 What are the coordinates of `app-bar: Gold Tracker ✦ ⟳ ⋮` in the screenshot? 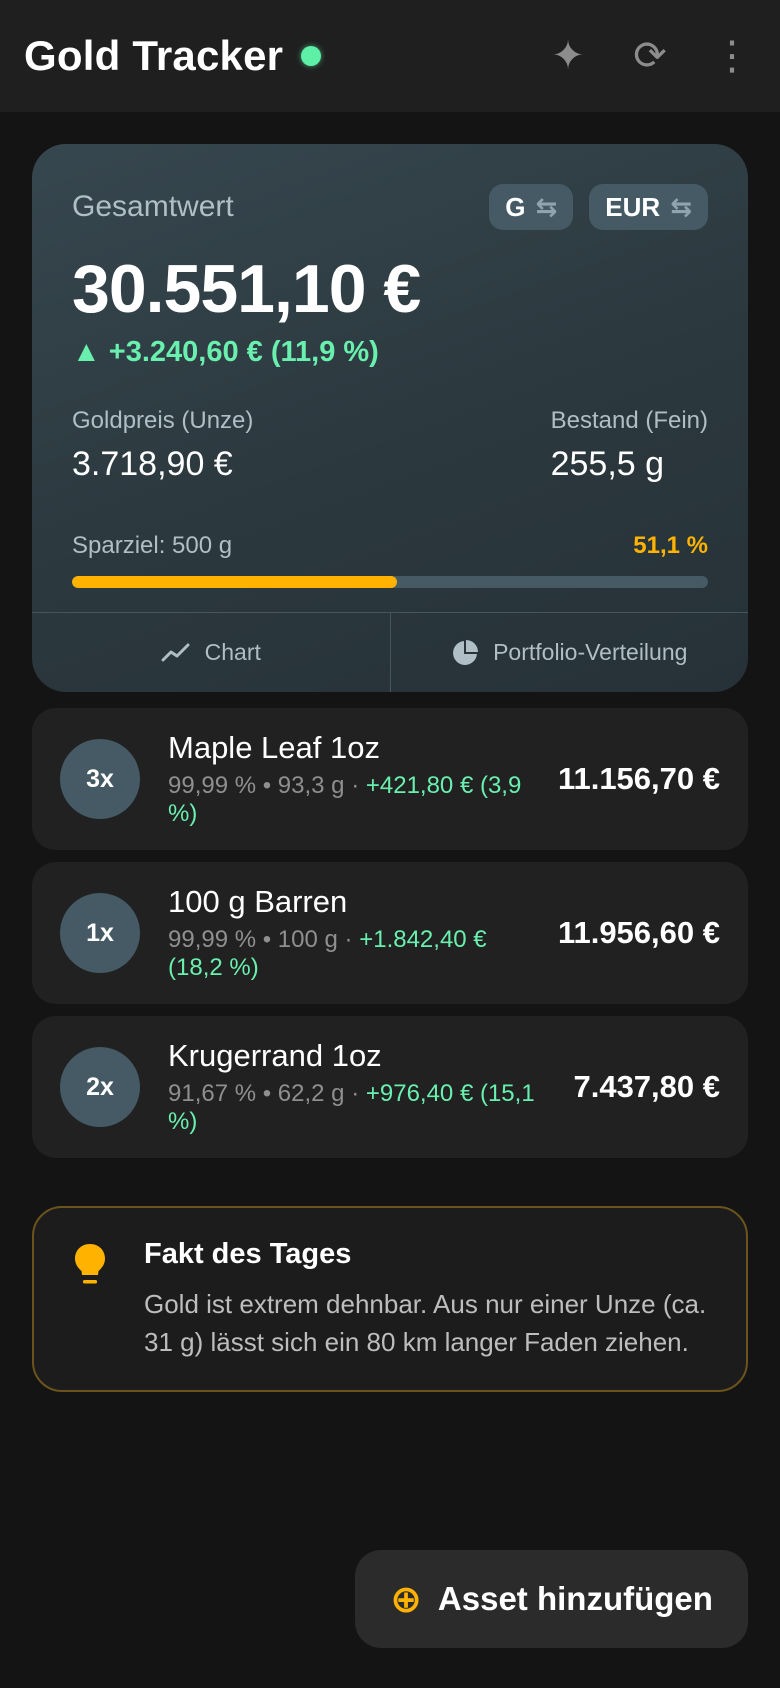 It's located at (390, 56).